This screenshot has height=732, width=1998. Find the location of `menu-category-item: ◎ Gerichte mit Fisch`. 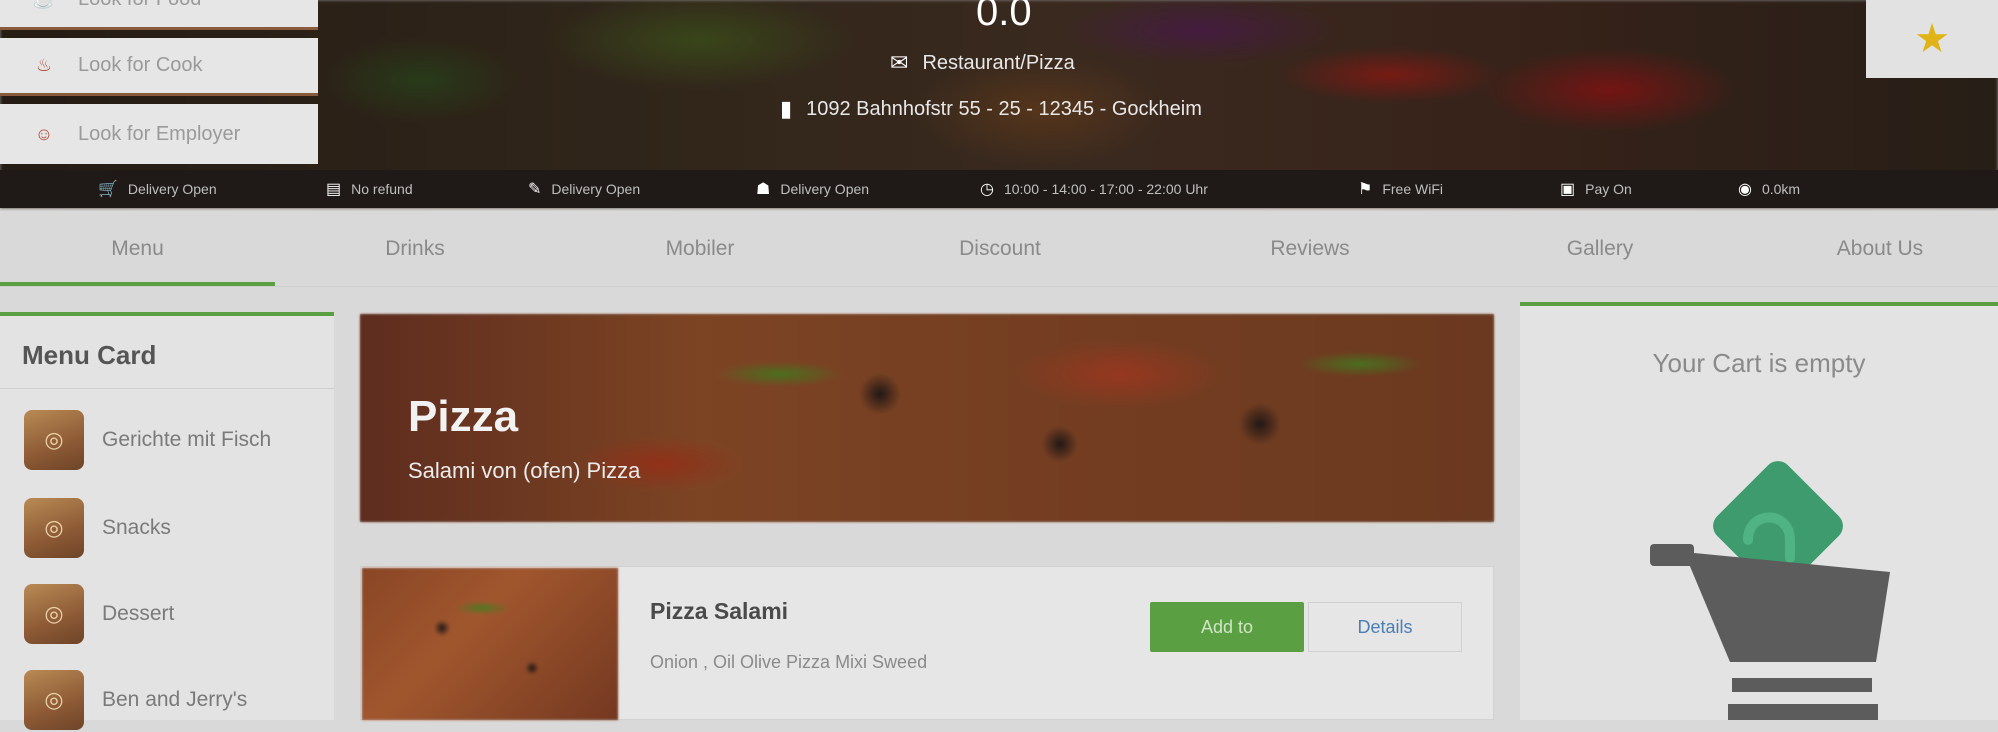

menu-category-item: ◎ Gerichte mit Fisch is located at coordinates (174, 440).